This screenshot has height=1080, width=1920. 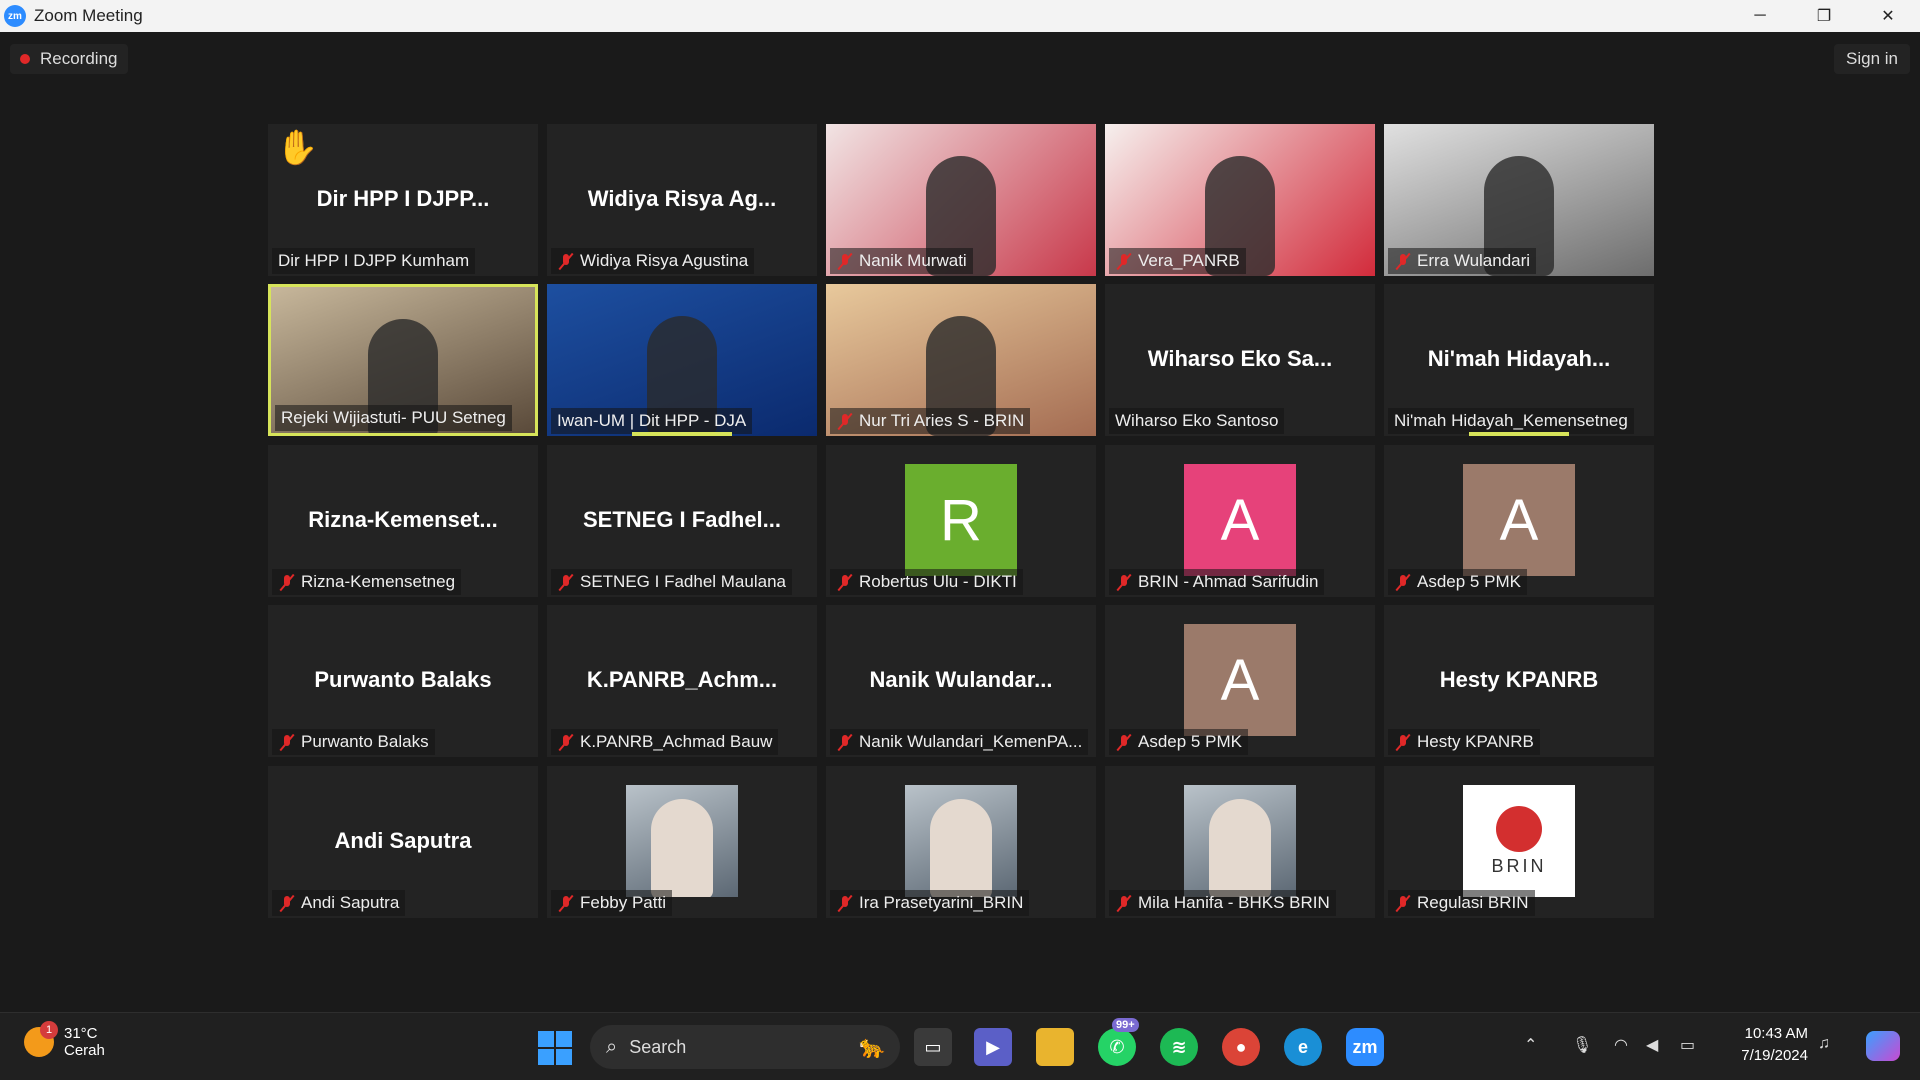 I want to click on participant-name: Widiya Risya Agustina, so click(x=664, y=260).